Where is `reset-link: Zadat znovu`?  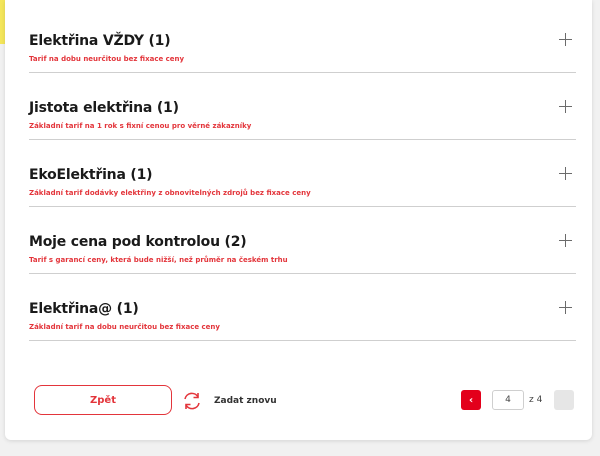 reset-link: Zadat znovu is located at coordinates (245, 401).